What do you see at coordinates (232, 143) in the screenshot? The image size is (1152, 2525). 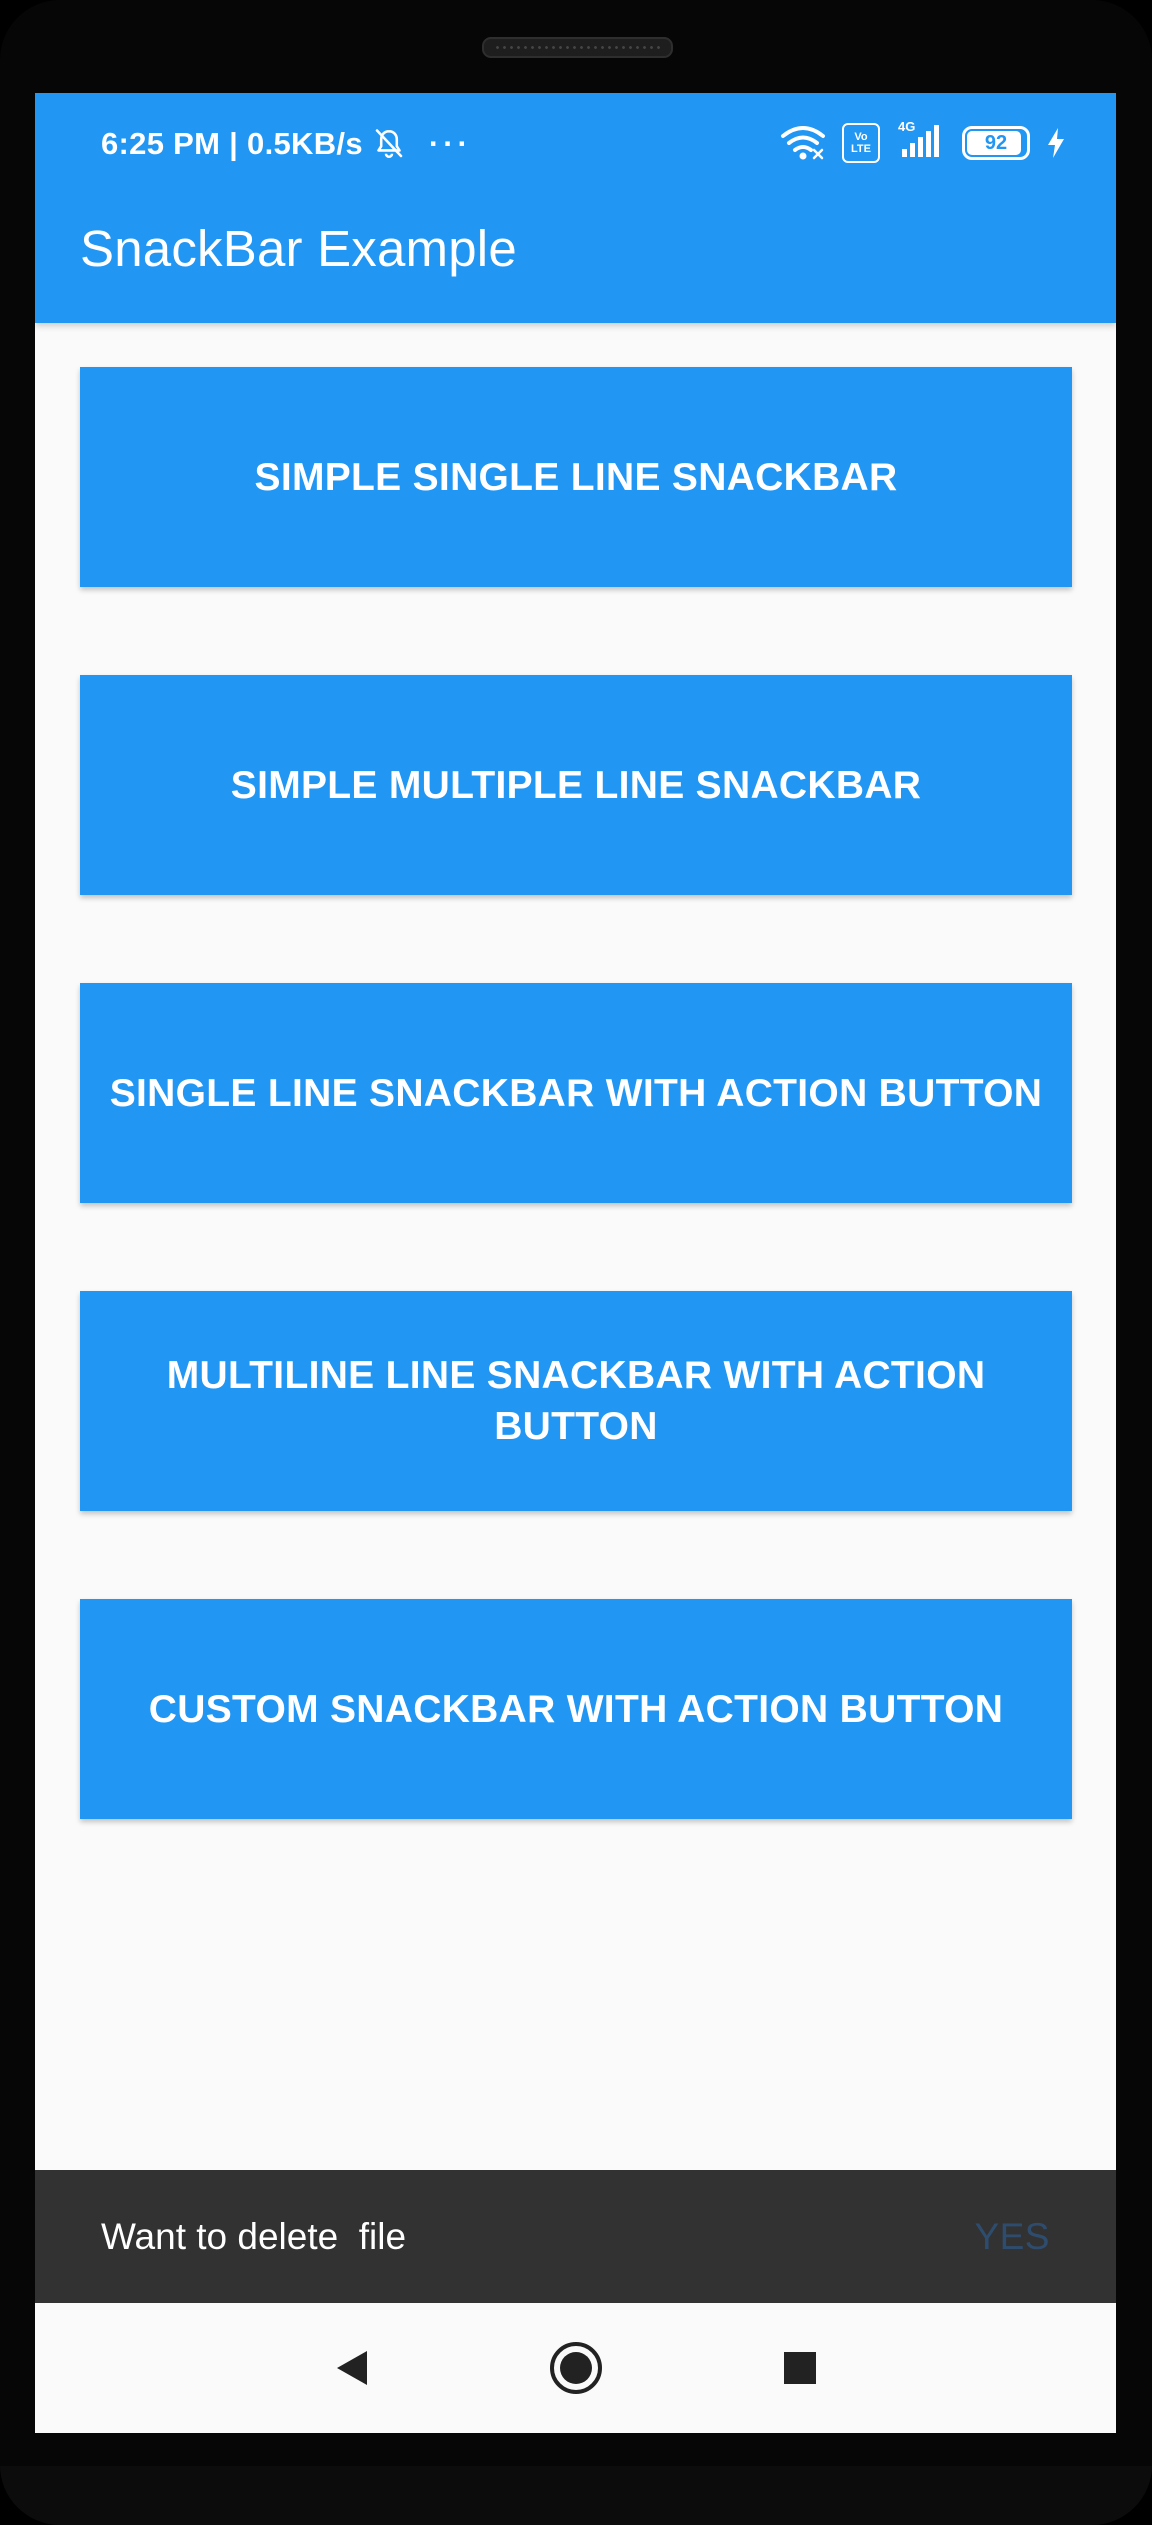 I see `status-time-speed: 6:25 PM | 0.5KB/s` at bounding box center [232, 143].